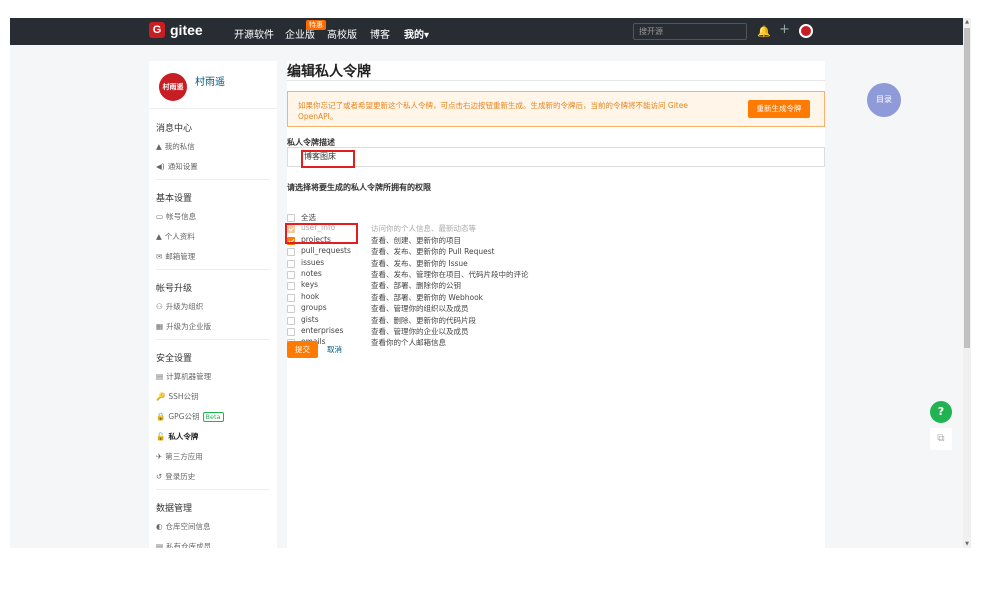  I want to click on page-scrollbar: ▲ ▼, so click(967, 283).